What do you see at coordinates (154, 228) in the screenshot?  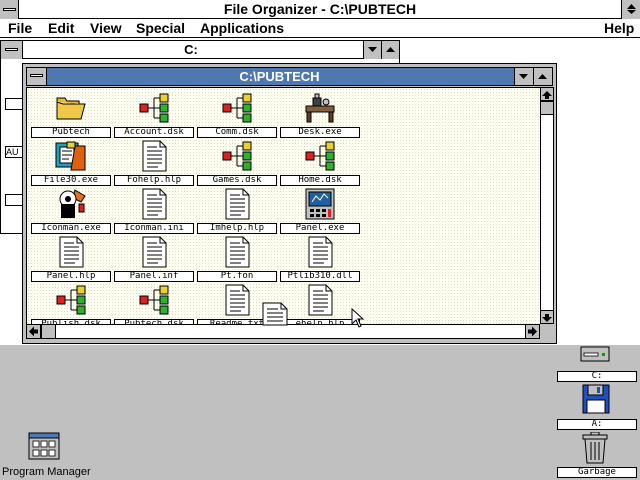 I see `file-item-label: Iconman.ini` at bounding box center [154, 228].